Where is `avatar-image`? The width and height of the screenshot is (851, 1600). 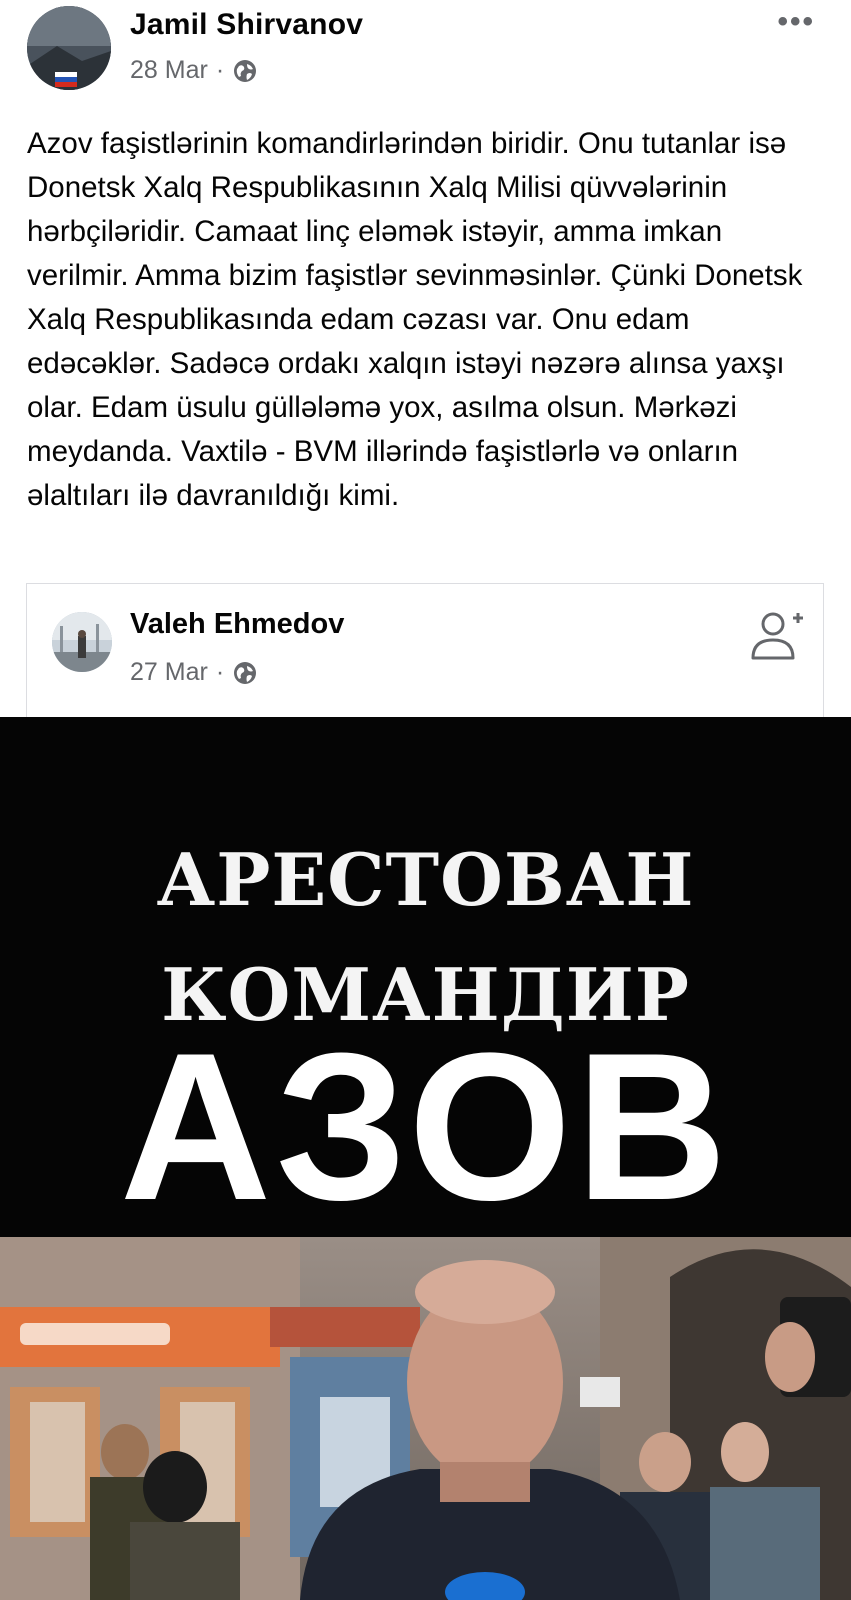 avatar-image is located at coordinates (69, 48).